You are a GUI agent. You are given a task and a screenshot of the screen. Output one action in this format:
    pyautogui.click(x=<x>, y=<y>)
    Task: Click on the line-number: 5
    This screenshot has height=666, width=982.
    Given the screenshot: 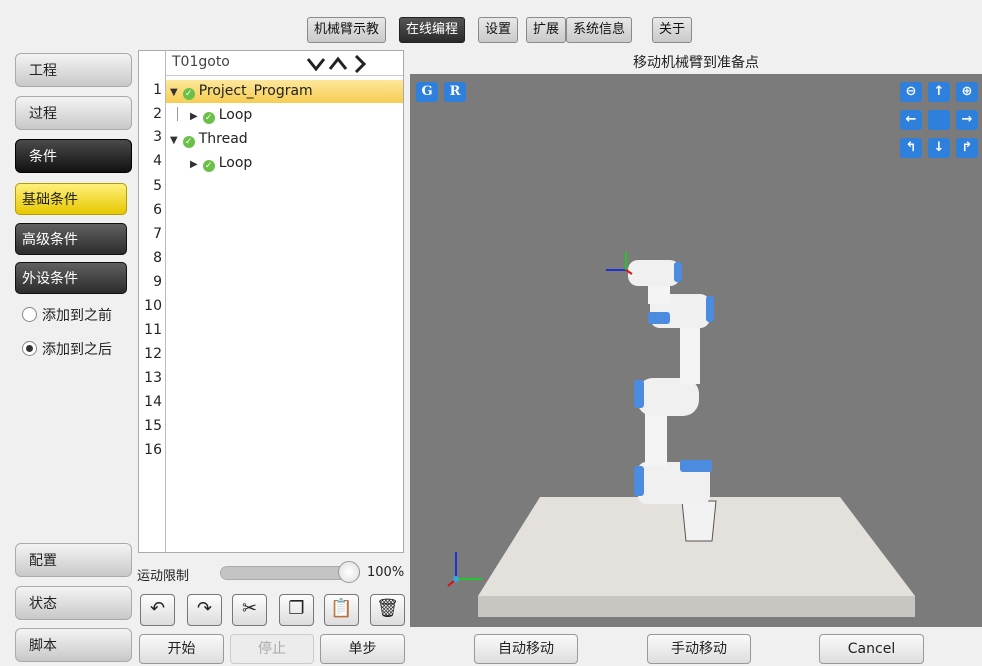 What is the action you would take?
    pyautogui.click(x=157, y=186)
    